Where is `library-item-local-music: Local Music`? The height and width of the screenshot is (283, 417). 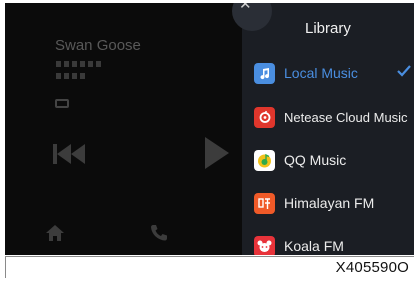
library-item-local-music: Local Music is located at coordinates (334, 73).